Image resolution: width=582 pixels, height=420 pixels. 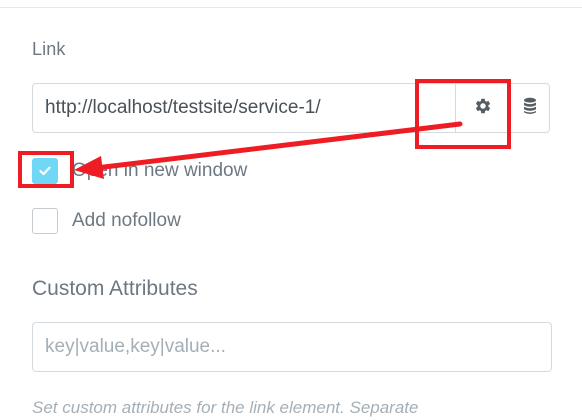 I want to click on section-divider, so click(x=291, y=7).